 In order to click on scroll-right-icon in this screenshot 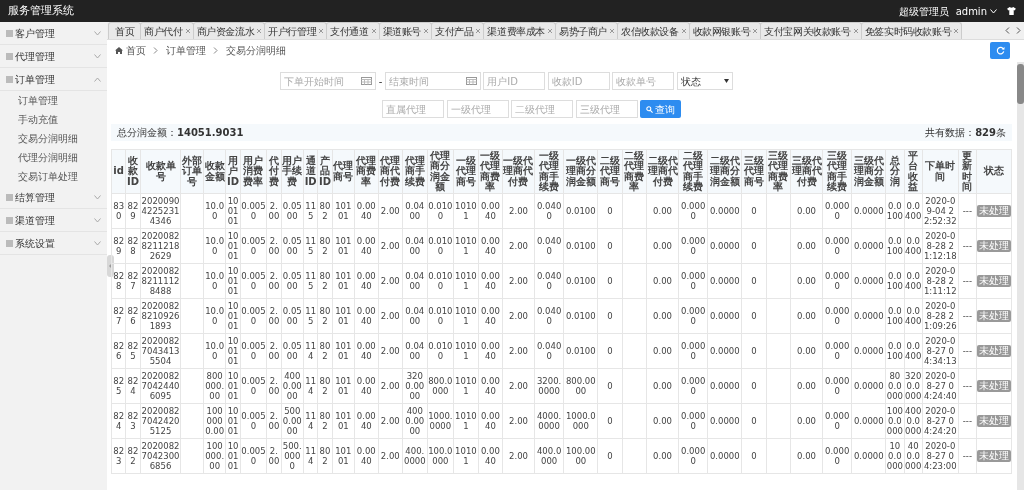, I will do `click(1018, 30)`.